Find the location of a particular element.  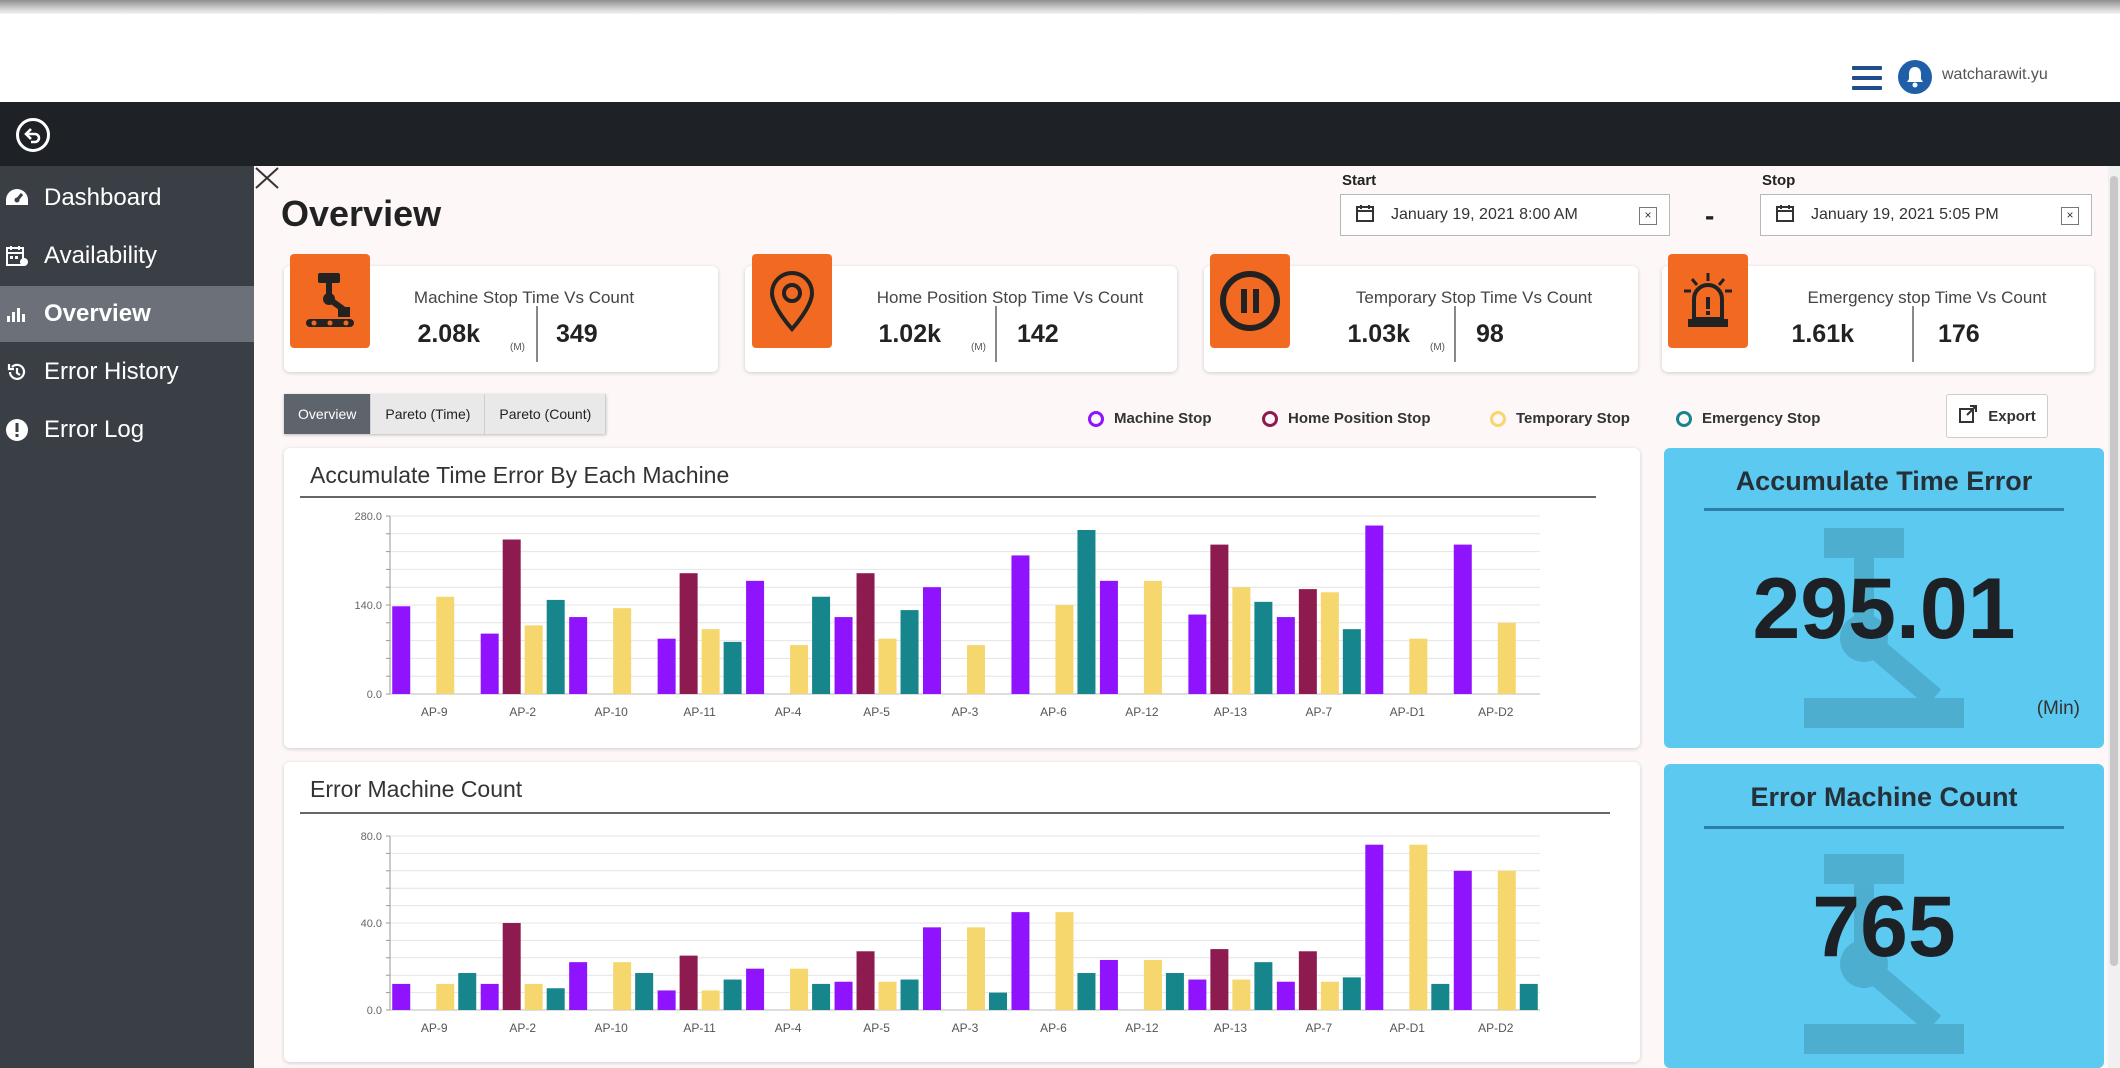

x-tick-label: AP-4 is located at coordinates (788, 712).